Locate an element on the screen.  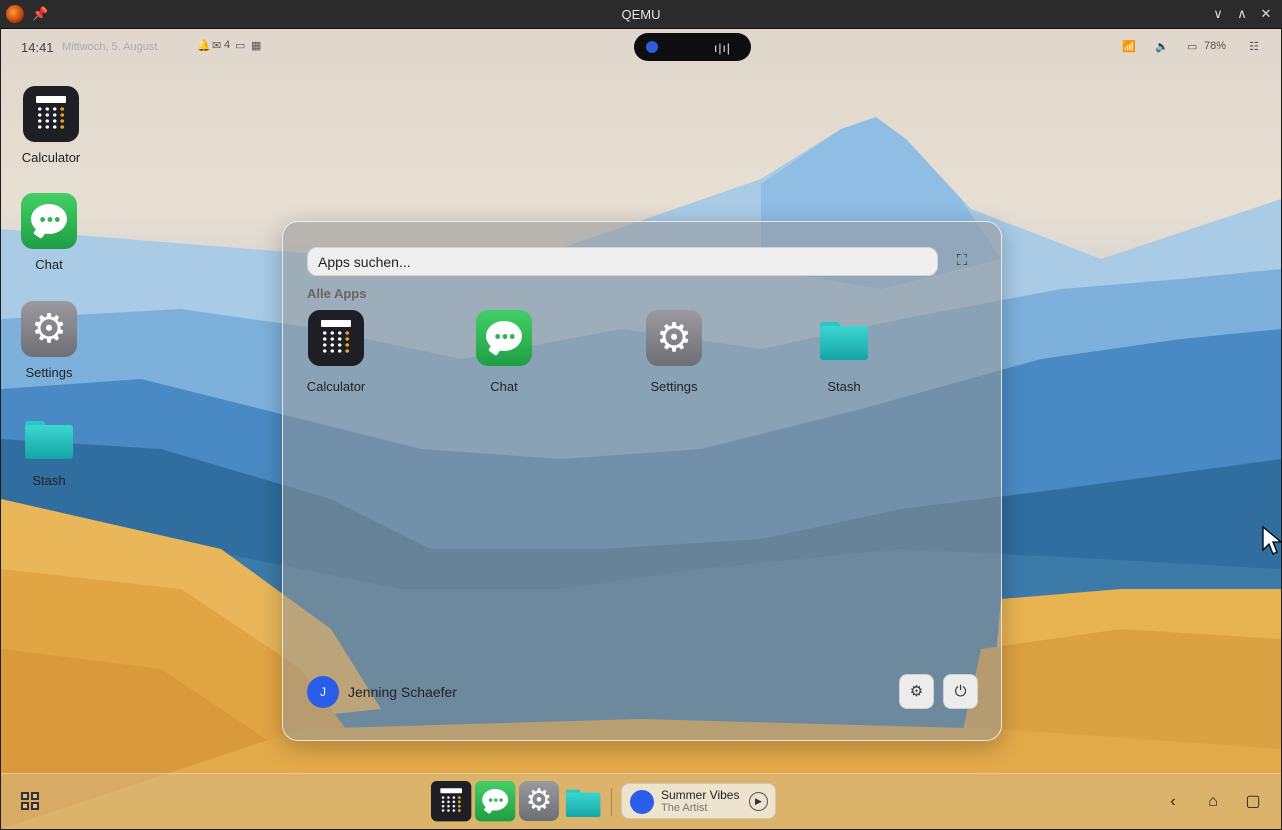
user-name: Jenning Schaefer is located at coordinates (402, 692).